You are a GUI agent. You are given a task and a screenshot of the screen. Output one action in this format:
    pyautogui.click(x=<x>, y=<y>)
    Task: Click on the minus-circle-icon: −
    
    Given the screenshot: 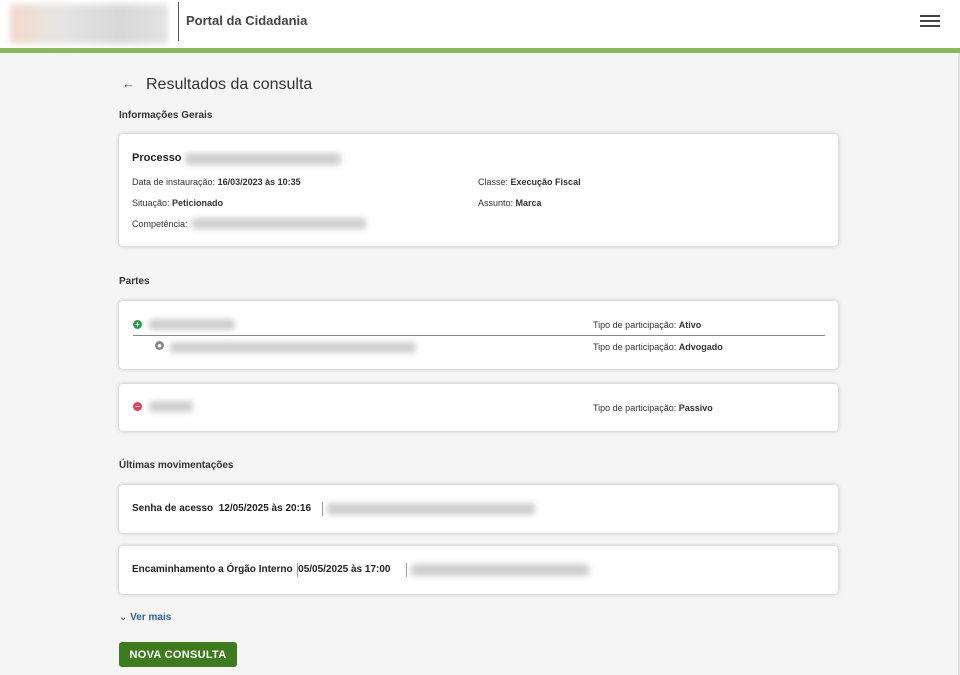 What is the action you would take?
    pyautogui.click(x=137, y=406)
    